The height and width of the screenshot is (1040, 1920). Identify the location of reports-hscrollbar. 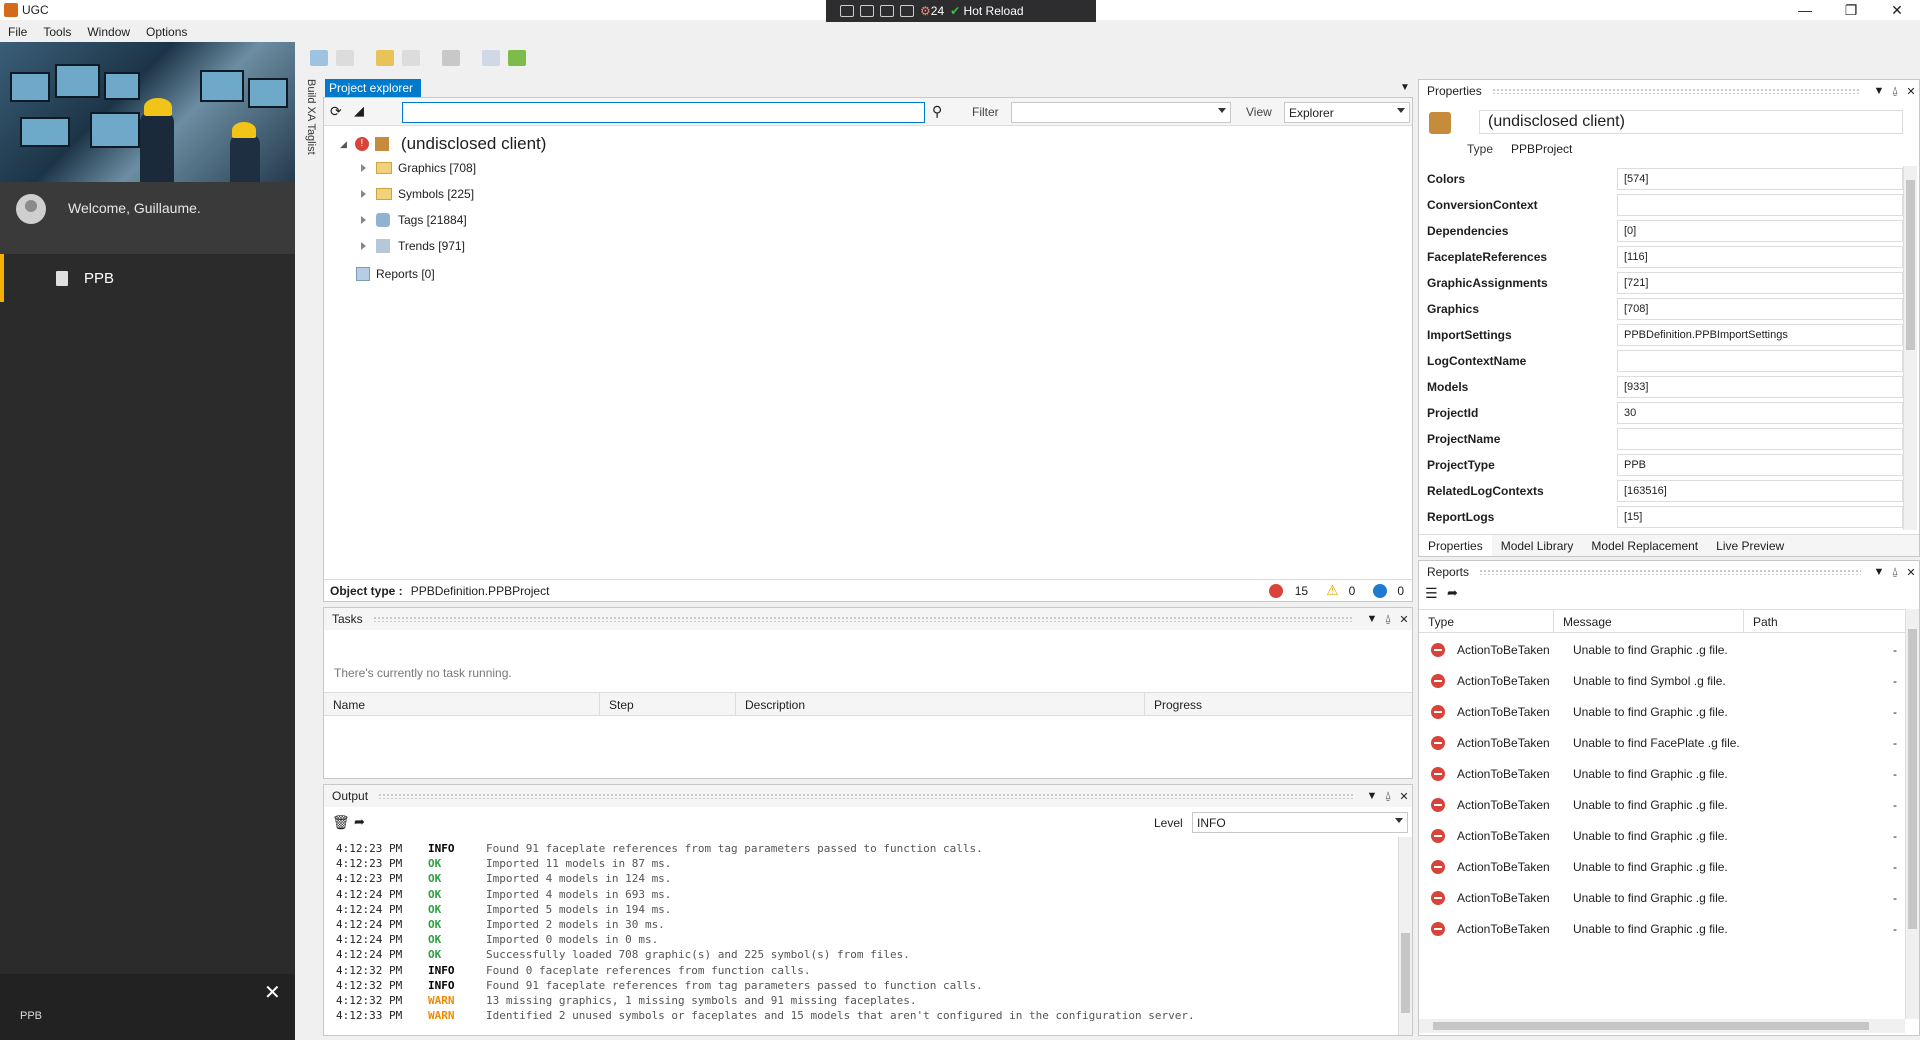
(1662, 1026).